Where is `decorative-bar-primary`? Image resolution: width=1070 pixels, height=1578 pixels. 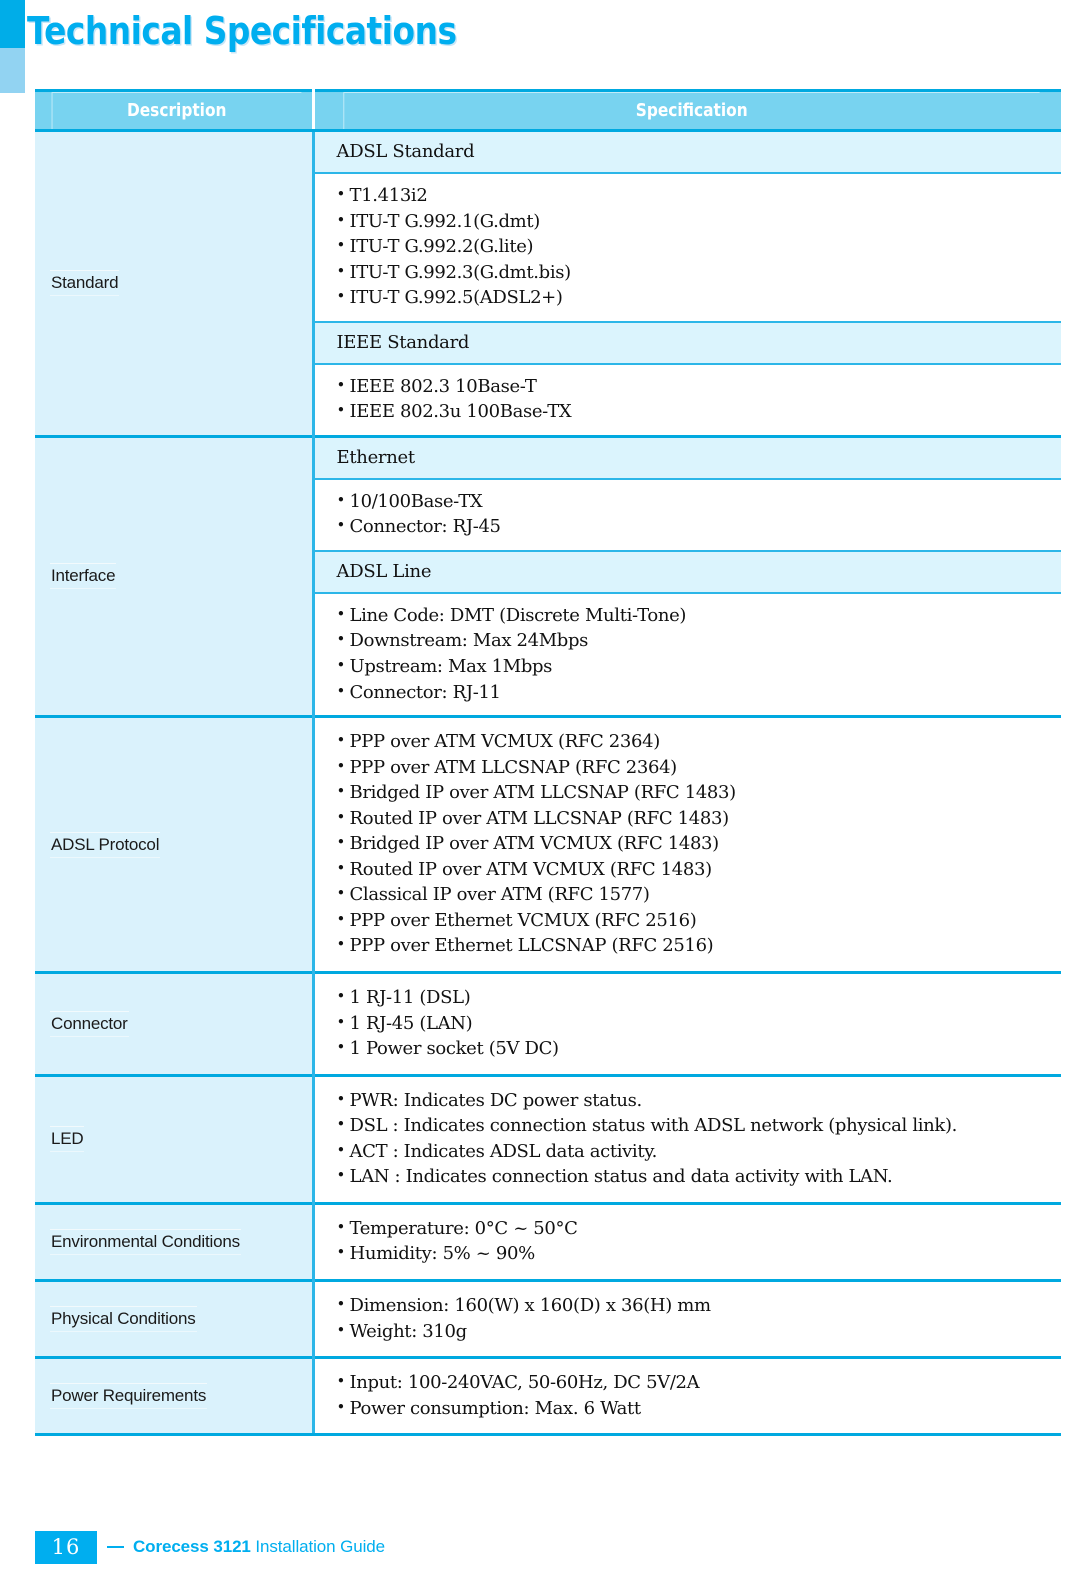 decorative-bar-primary is located at coordinates (12, 24).